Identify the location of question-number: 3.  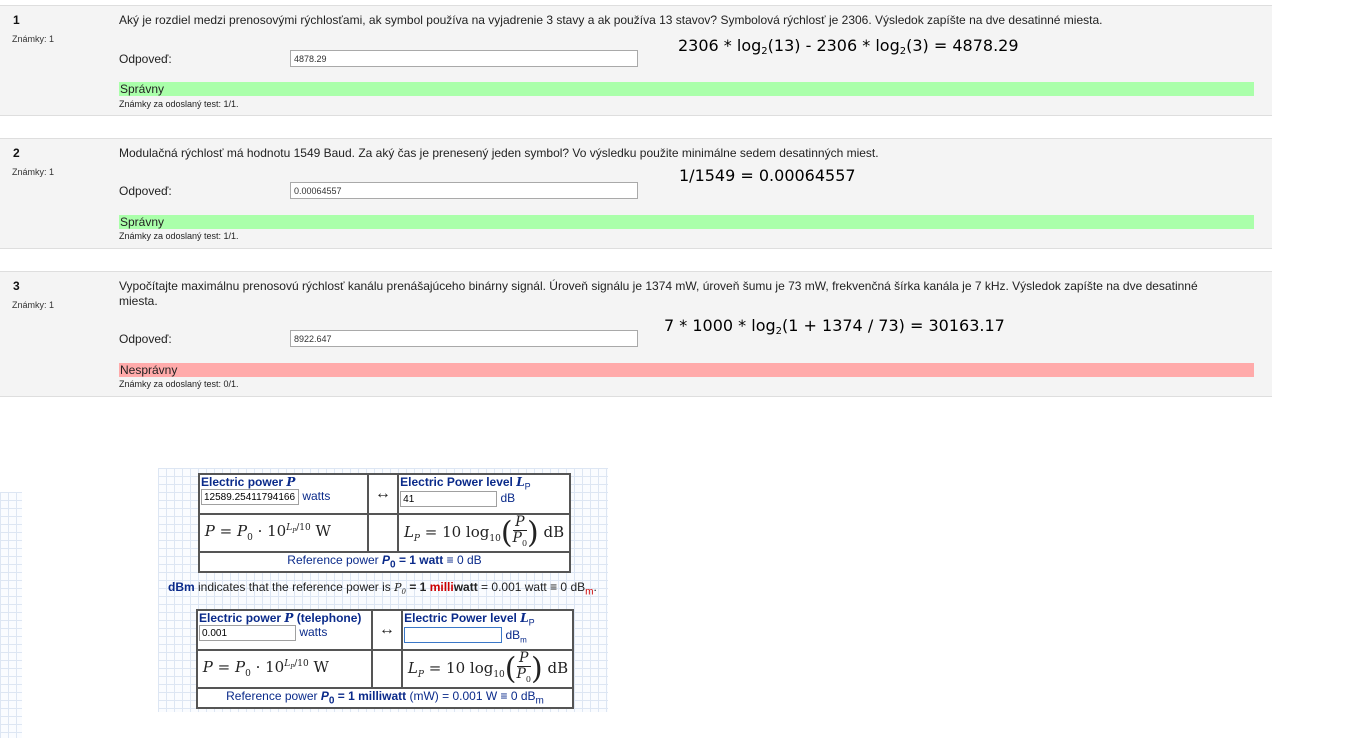
(16, 286).